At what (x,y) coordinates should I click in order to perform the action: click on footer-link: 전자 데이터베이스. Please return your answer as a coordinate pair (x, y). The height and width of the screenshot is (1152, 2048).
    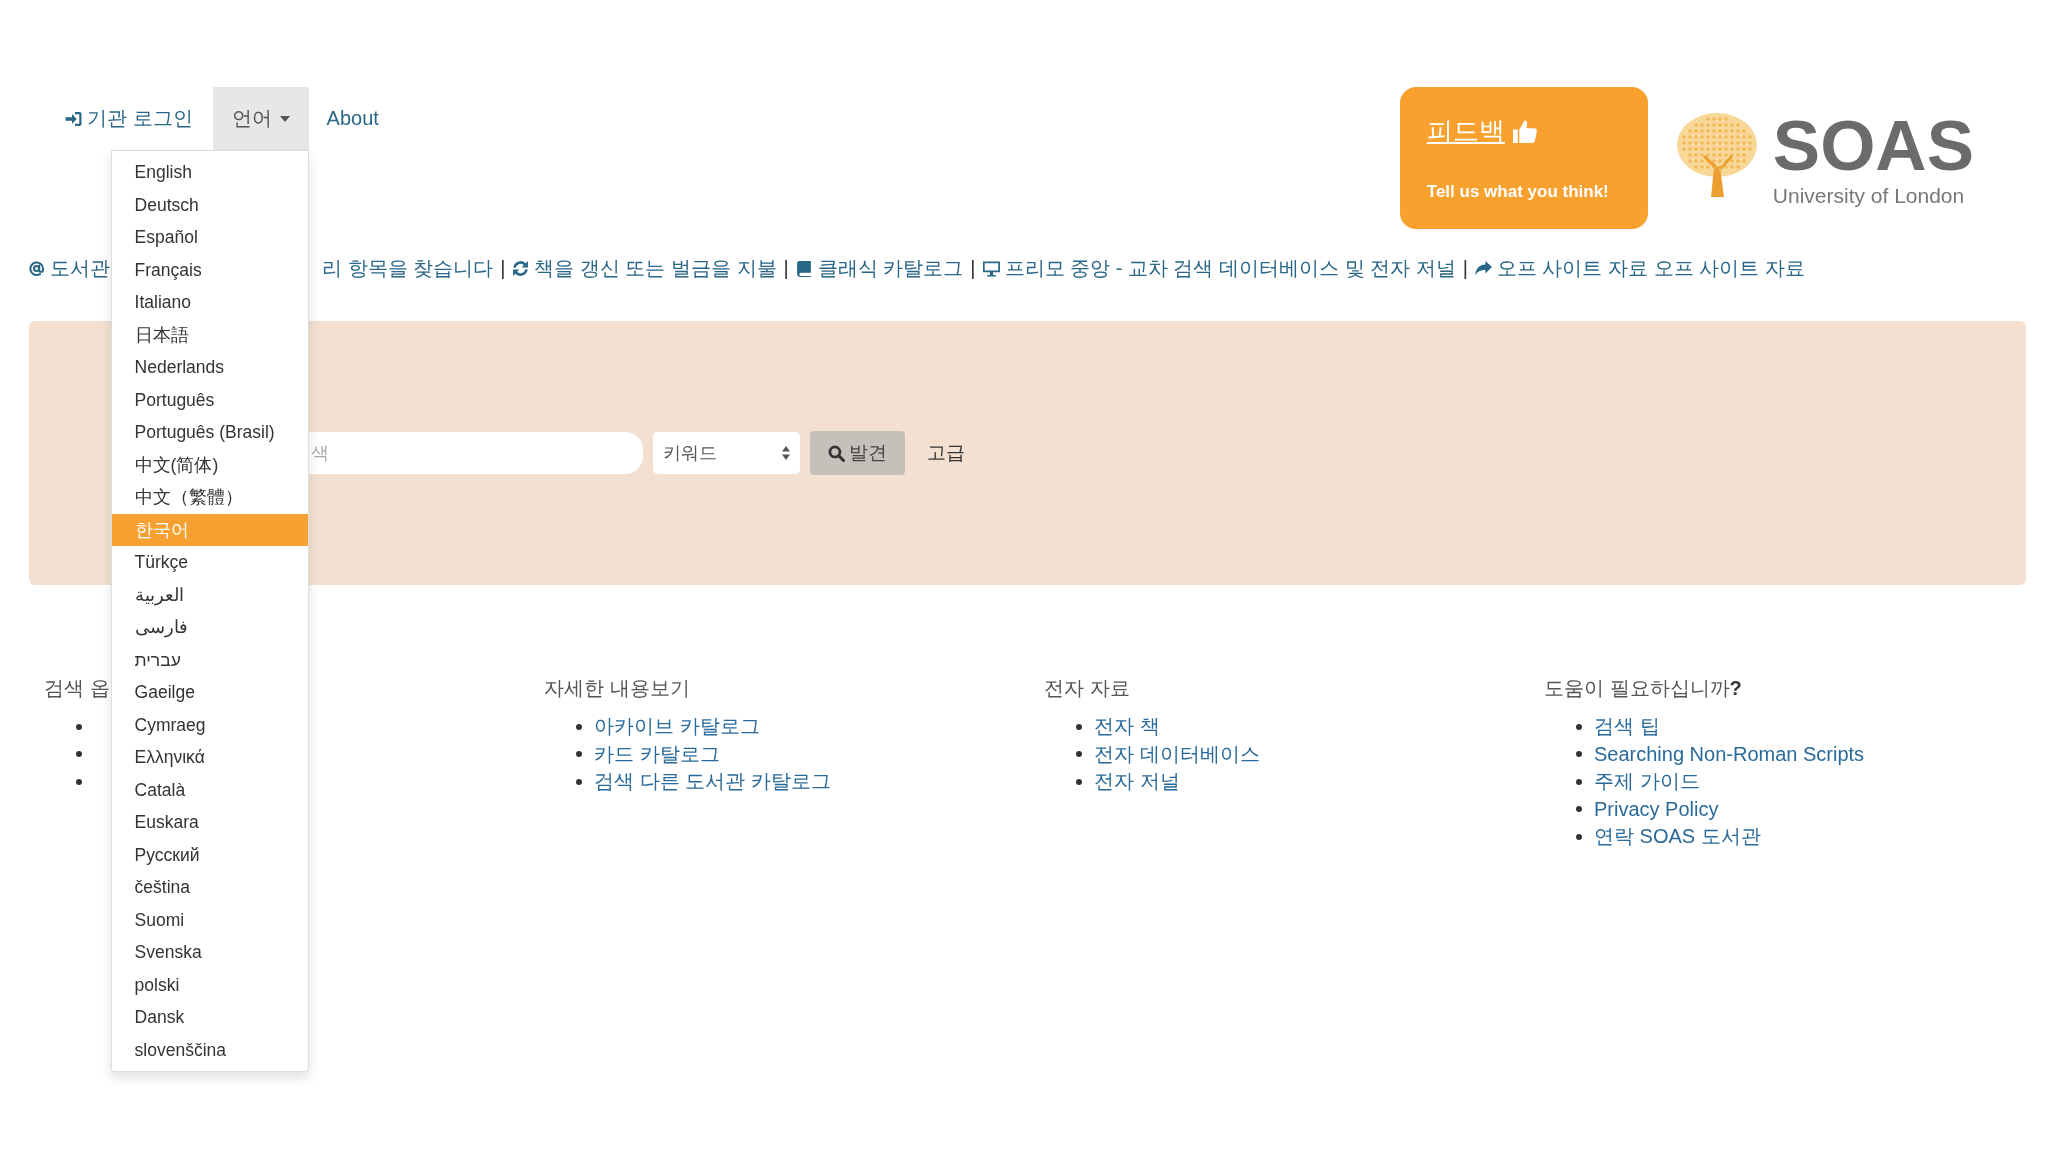
    Looking at the image, I should click on (1177, 754).